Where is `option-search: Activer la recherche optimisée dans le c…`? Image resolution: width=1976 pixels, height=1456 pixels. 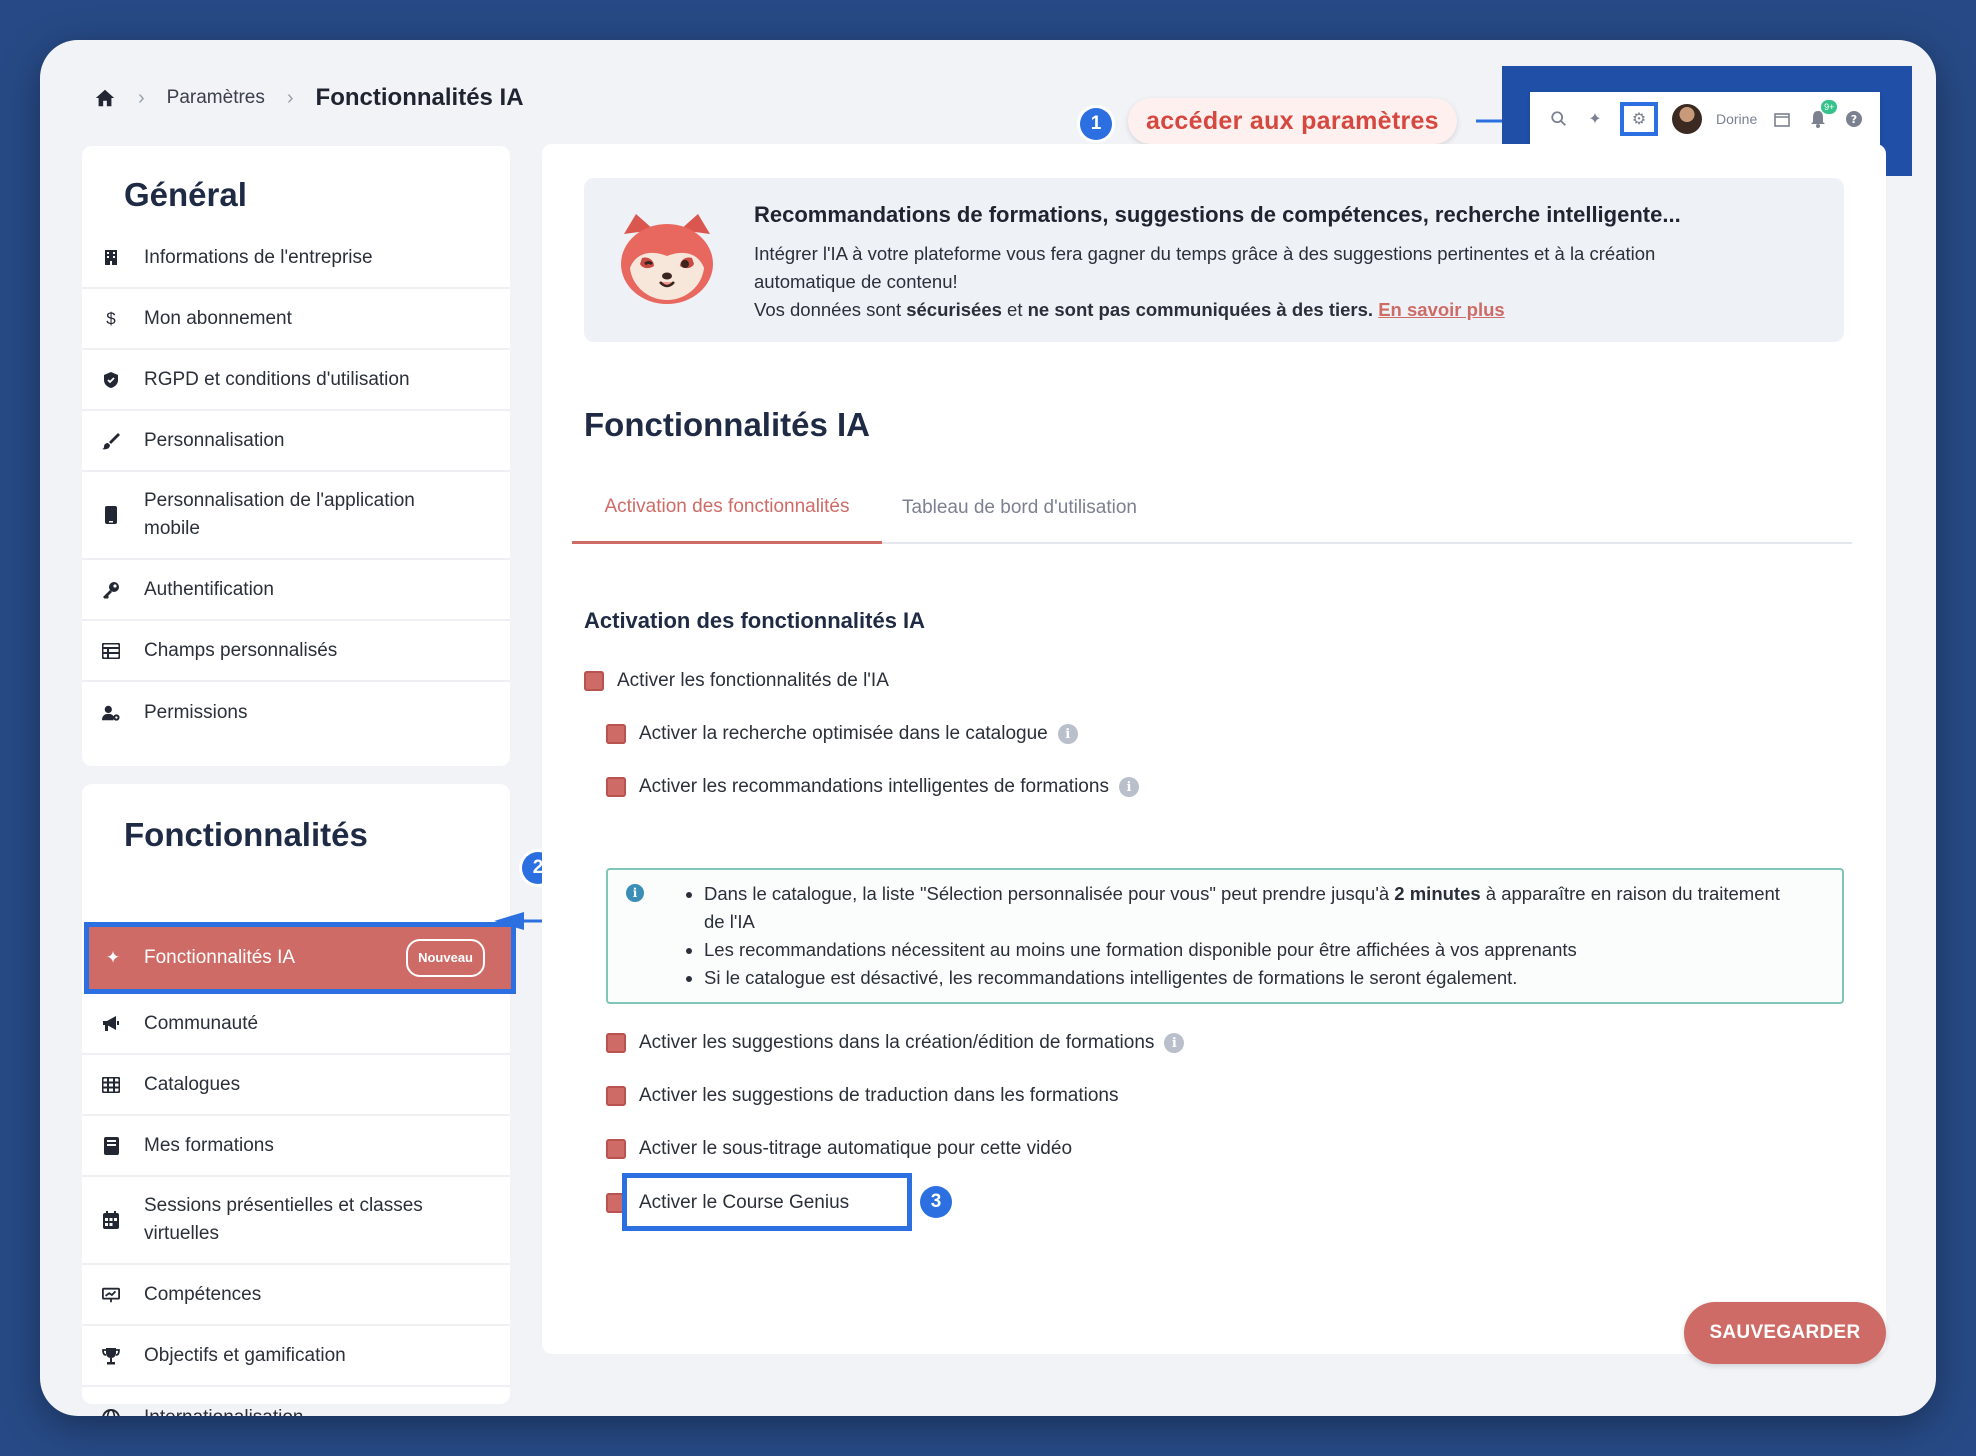
option-search: Activer la recherche optimisée dans le c… is located at coordinates (842, 734).